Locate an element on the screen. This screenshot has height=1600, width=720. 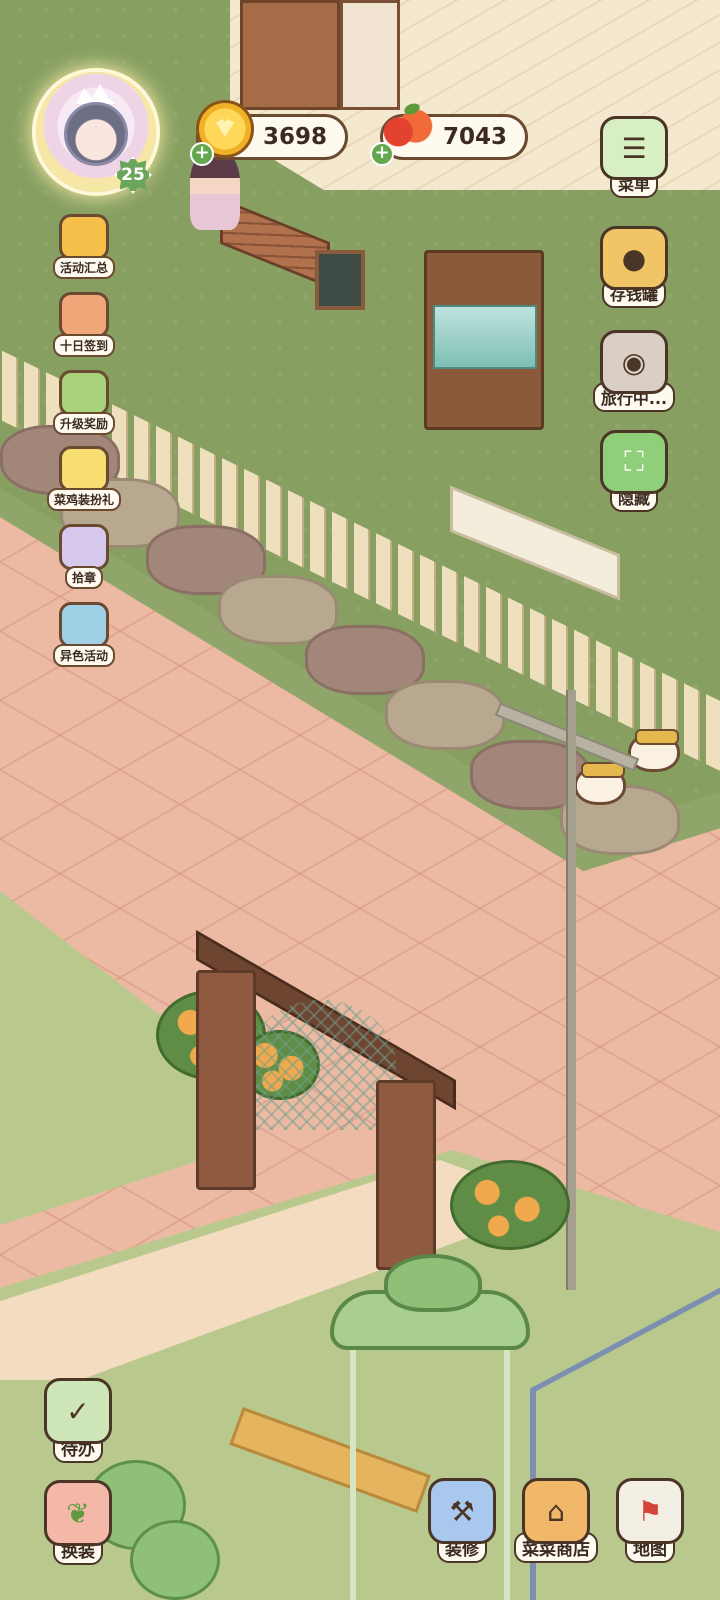
hide-ui-button: ⛶ 隐藏 is located at coordinates (634, 473).